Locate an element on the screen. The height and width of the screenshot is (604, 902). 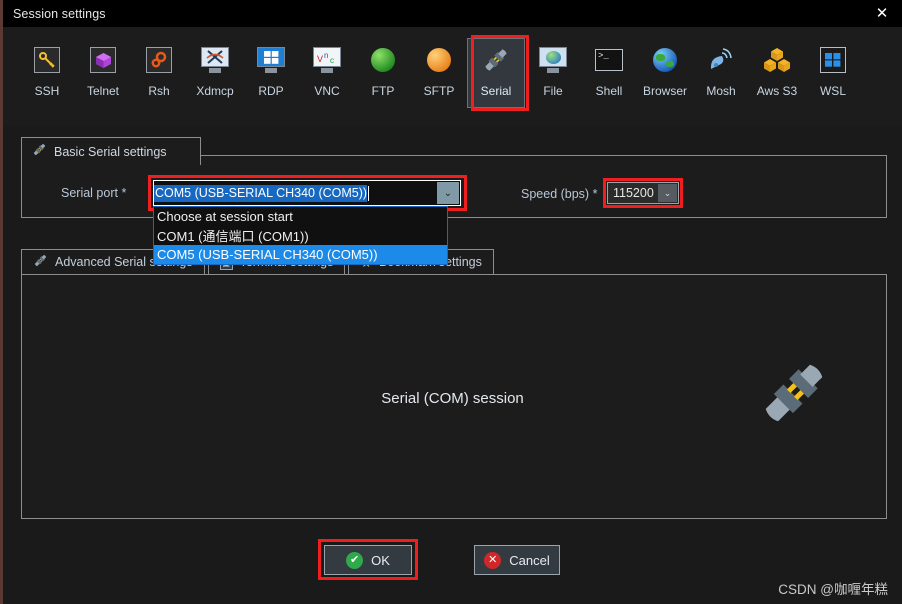
ok-label: OK is located at coordinates (380, 560).